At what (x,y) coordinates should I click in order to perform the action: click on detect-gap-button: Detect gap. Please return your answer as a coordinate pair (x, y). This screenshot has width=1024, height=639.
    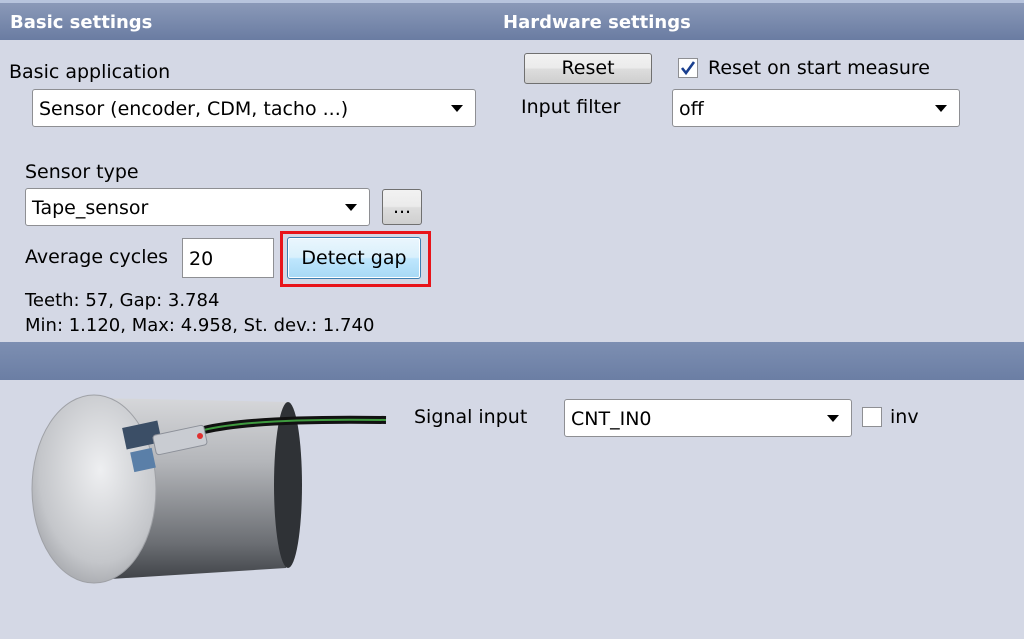
    Looking at the image, I should click on (354, 258).